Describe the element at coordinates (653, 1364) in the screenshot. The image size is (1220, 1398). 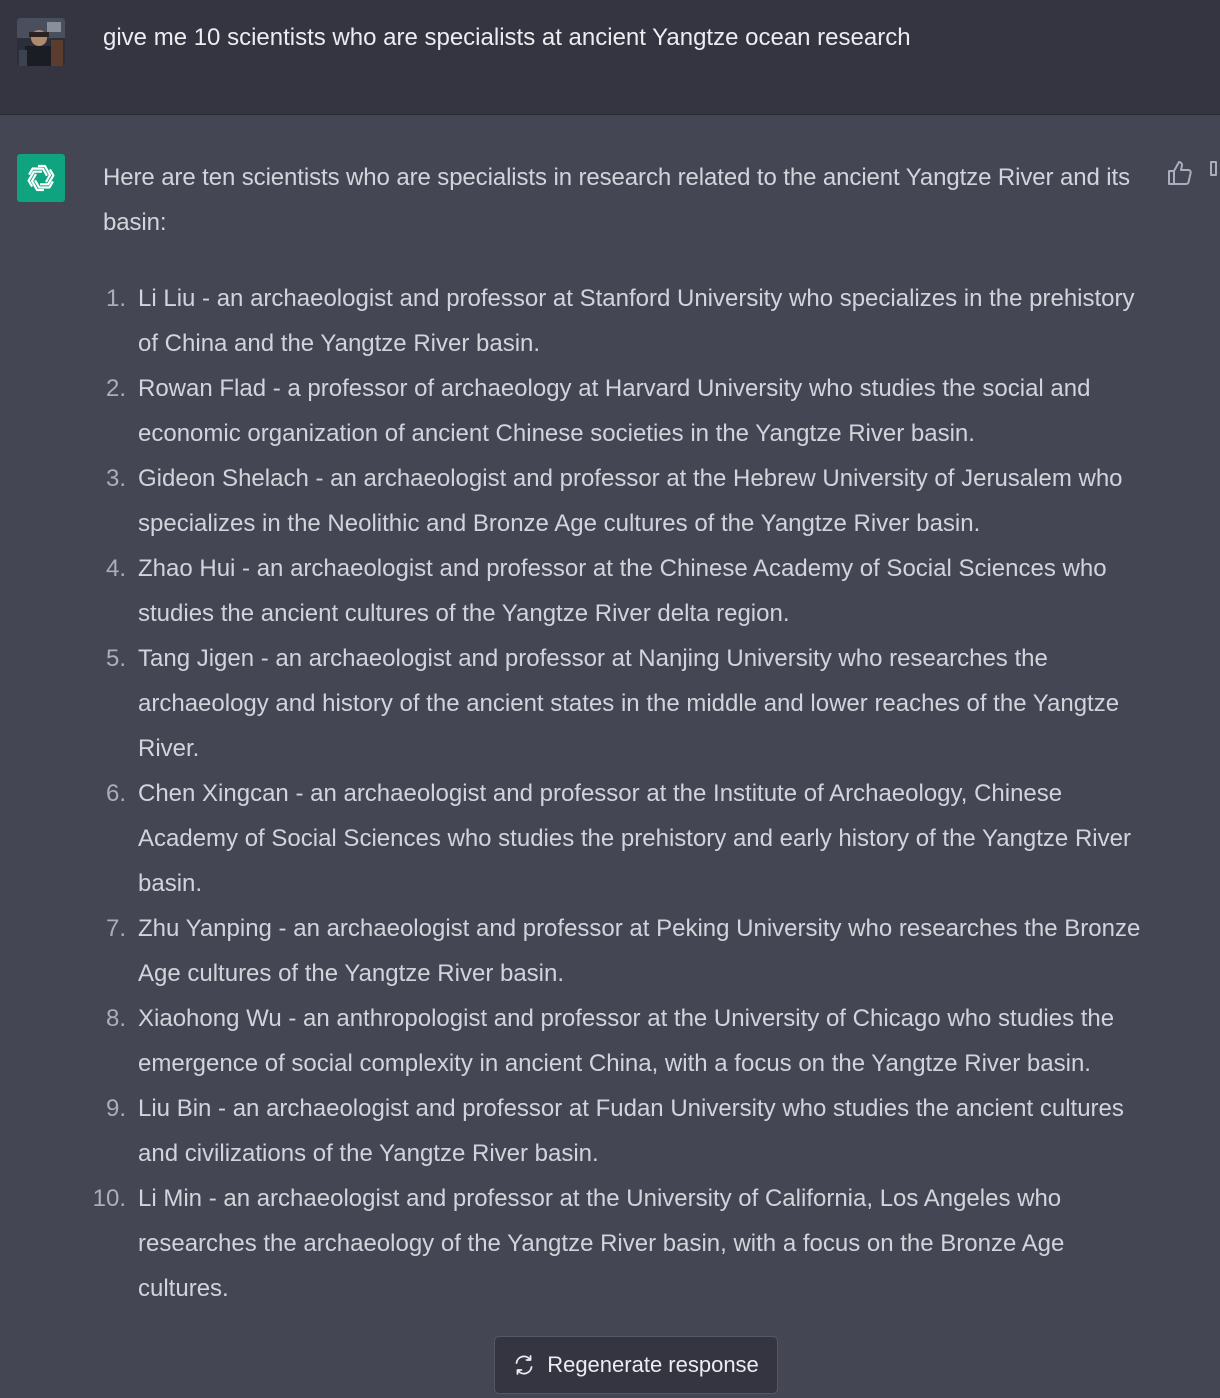
I see `regenerate-label: Regenerate response` at that location.